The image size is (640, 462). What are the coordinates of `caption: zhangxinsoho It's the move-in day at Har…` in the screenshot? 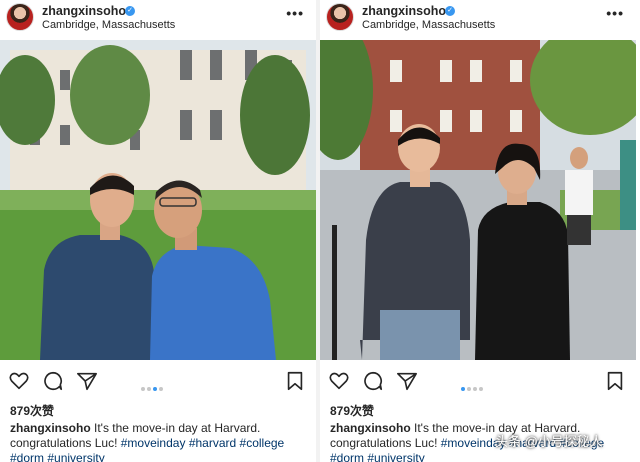 It's located at (160, 441).